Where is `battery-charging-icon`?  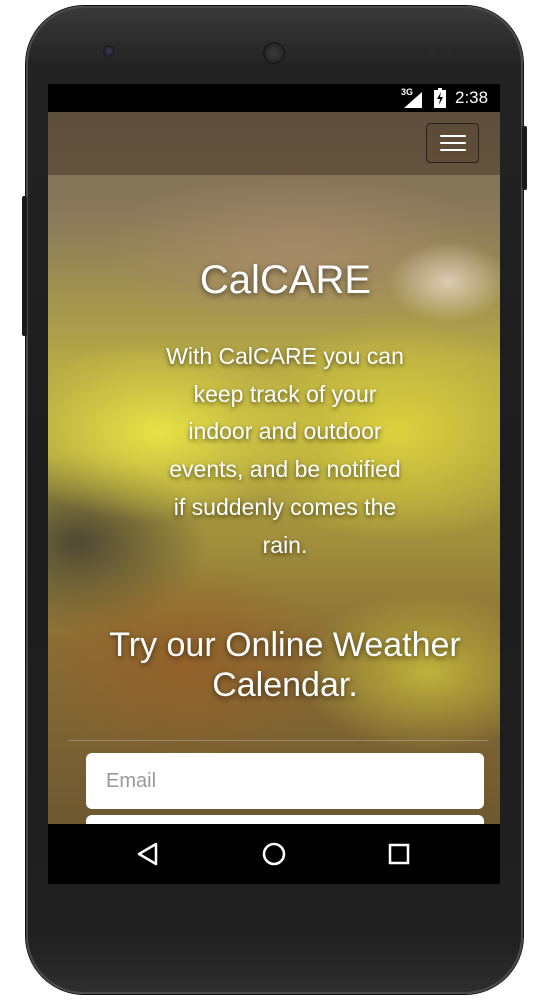 battery-charging-icon is located at coordinates (440, 98).